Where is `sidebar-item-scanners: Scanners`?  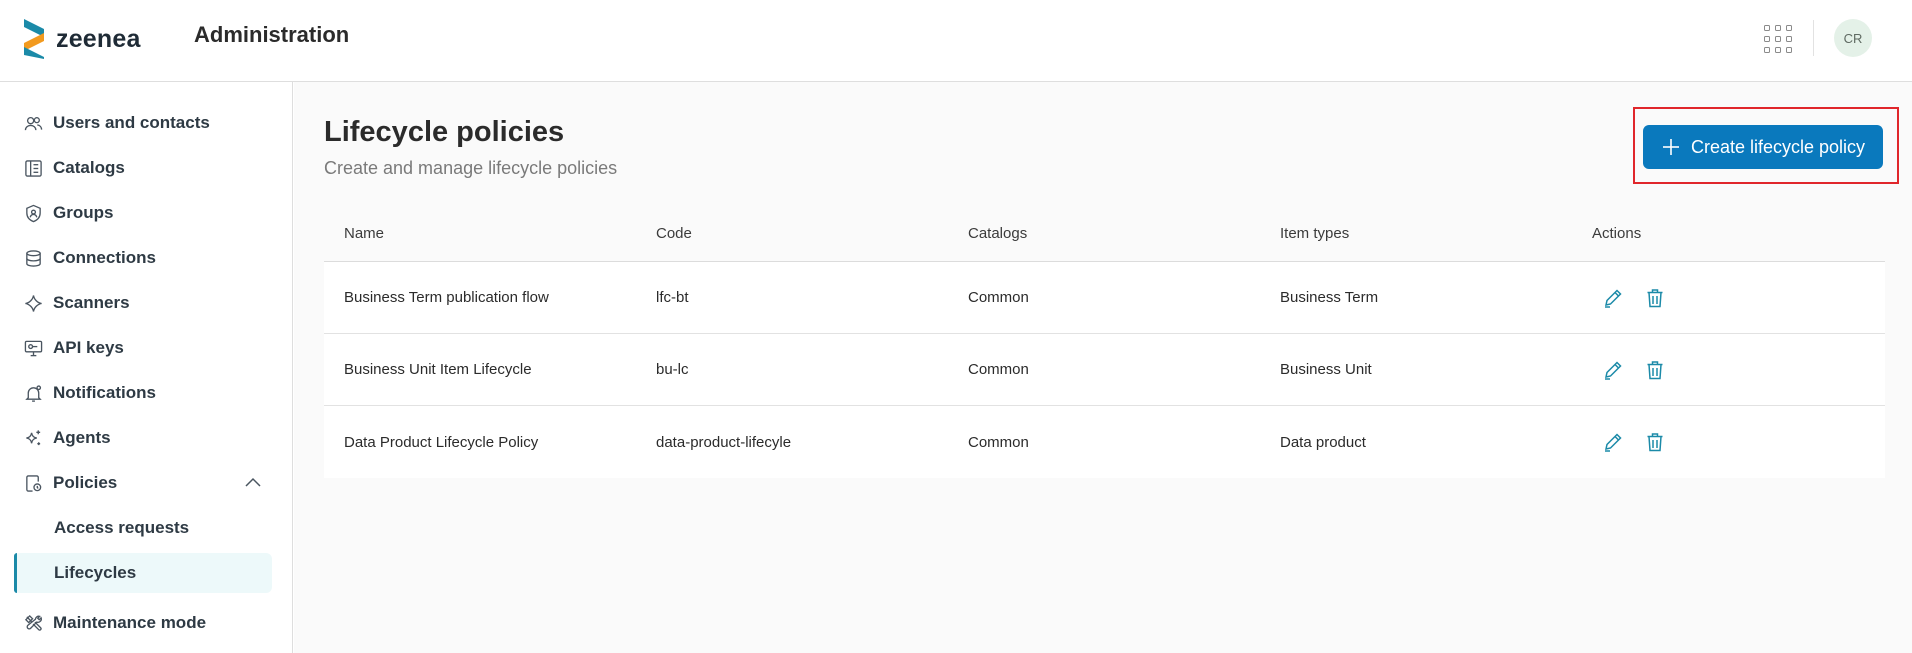
sidebar-item-scanners: Scanners is located at coordinates (144, 303).